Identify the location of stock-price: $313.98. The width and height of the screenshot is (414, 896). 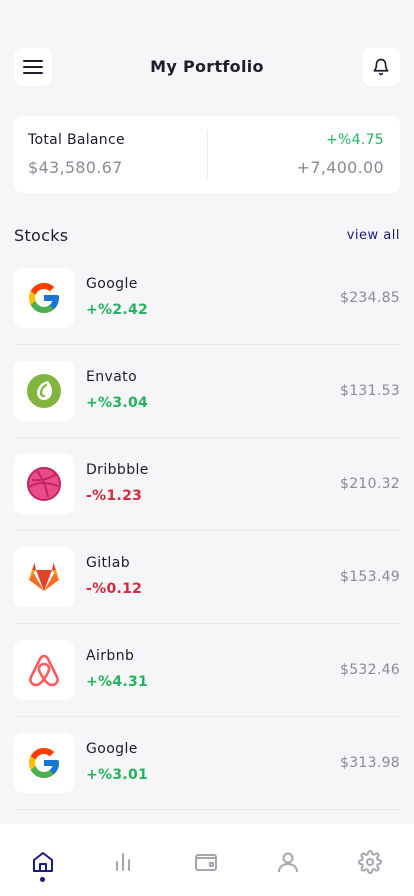
(370, 763).